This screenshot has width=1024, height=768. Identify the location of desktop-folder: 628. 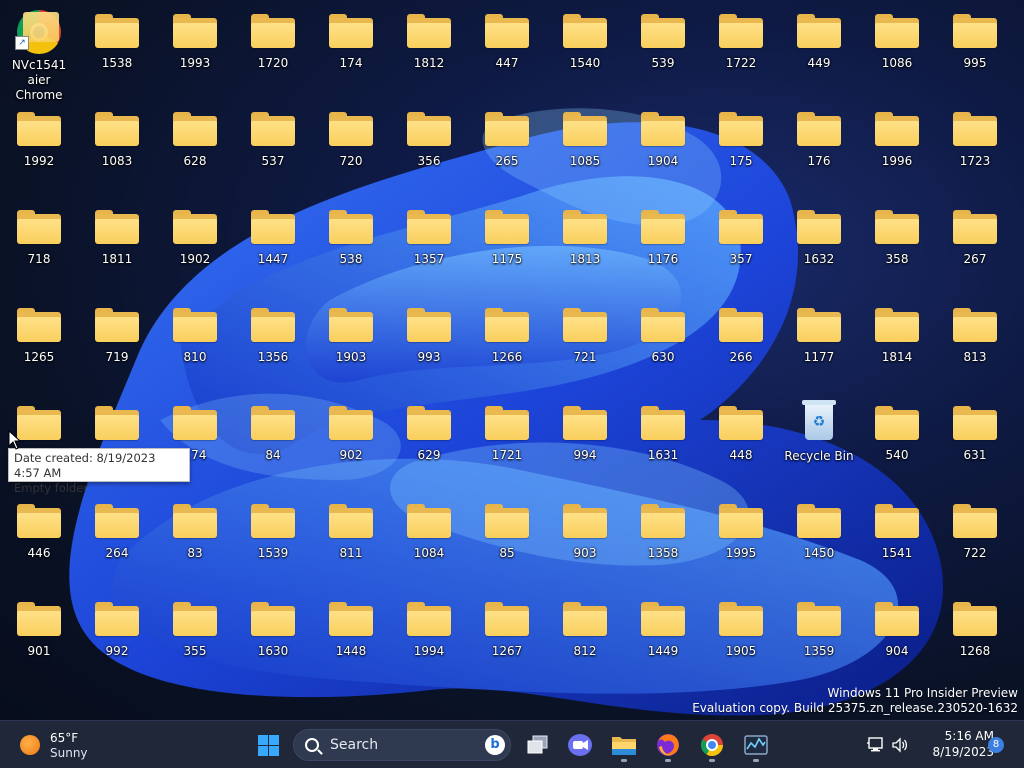
(195, 148).